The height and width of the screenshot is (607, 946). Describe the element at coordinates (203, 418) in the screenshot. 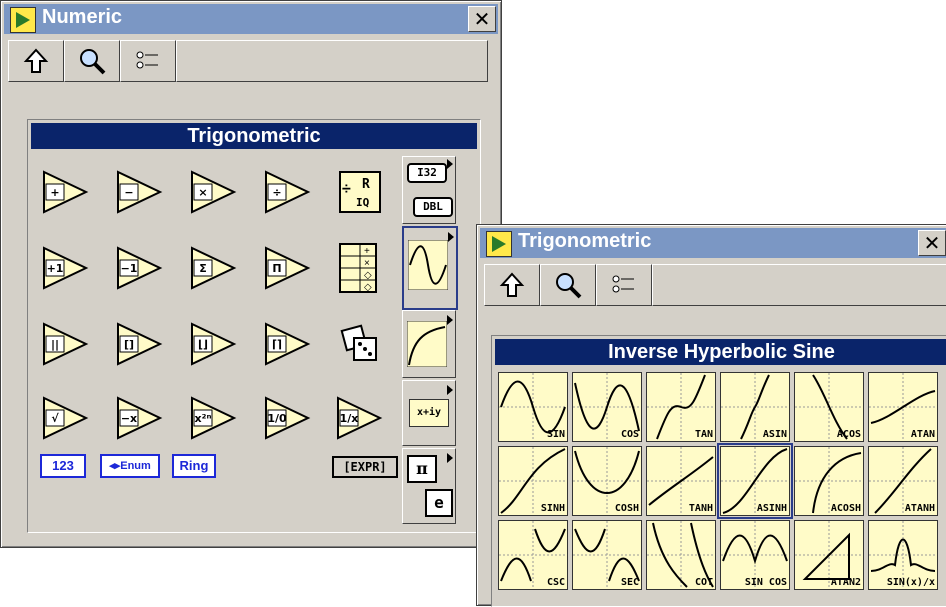

I see `svg-text: x²ⁿ` at that location.